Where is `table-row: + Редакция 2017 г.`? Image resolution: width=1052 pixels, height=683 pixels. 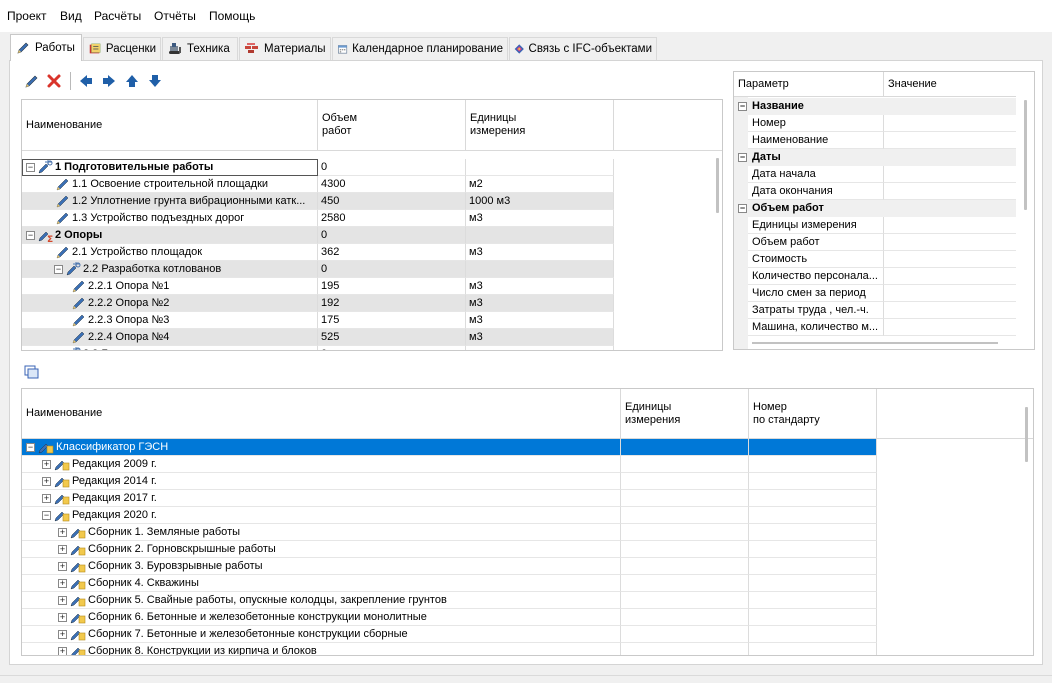
table-row: + Редакция 2017 г. is located at coordinates (449, 498).